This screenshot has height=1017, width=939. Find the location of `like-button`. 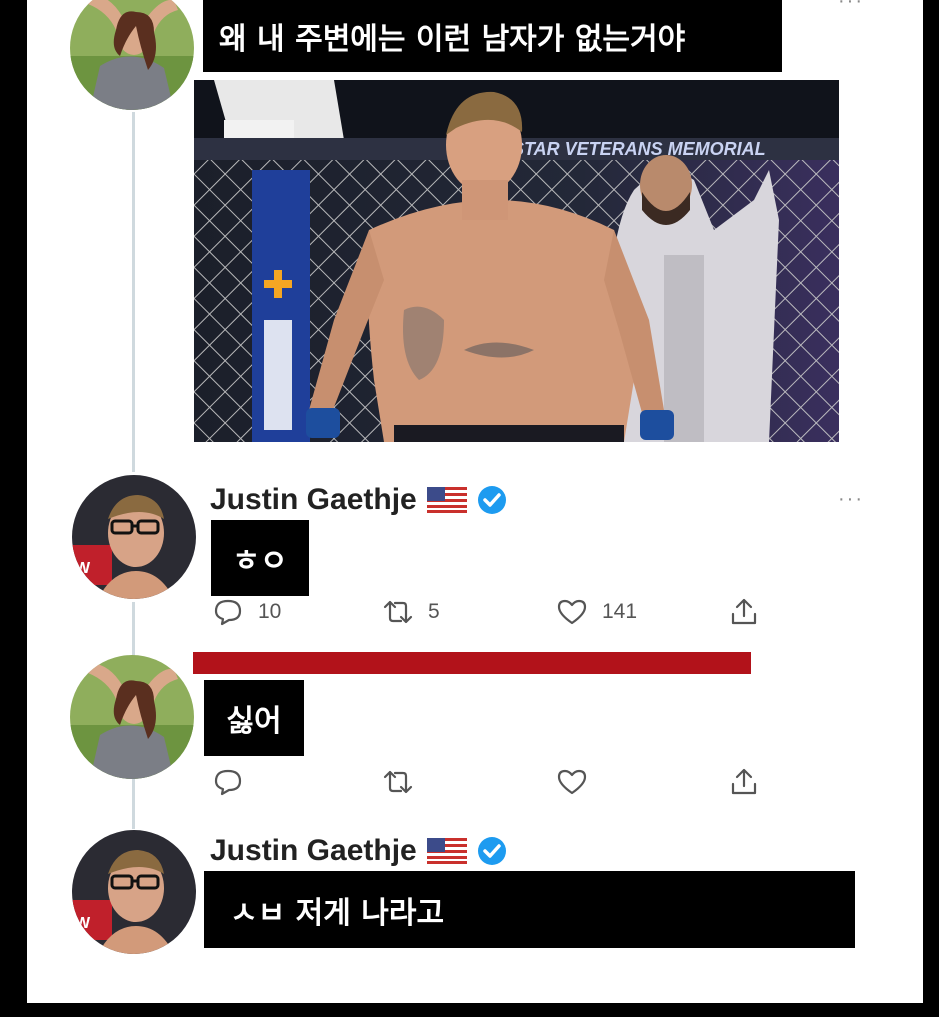

like-button is located at coordinates (572, 782).